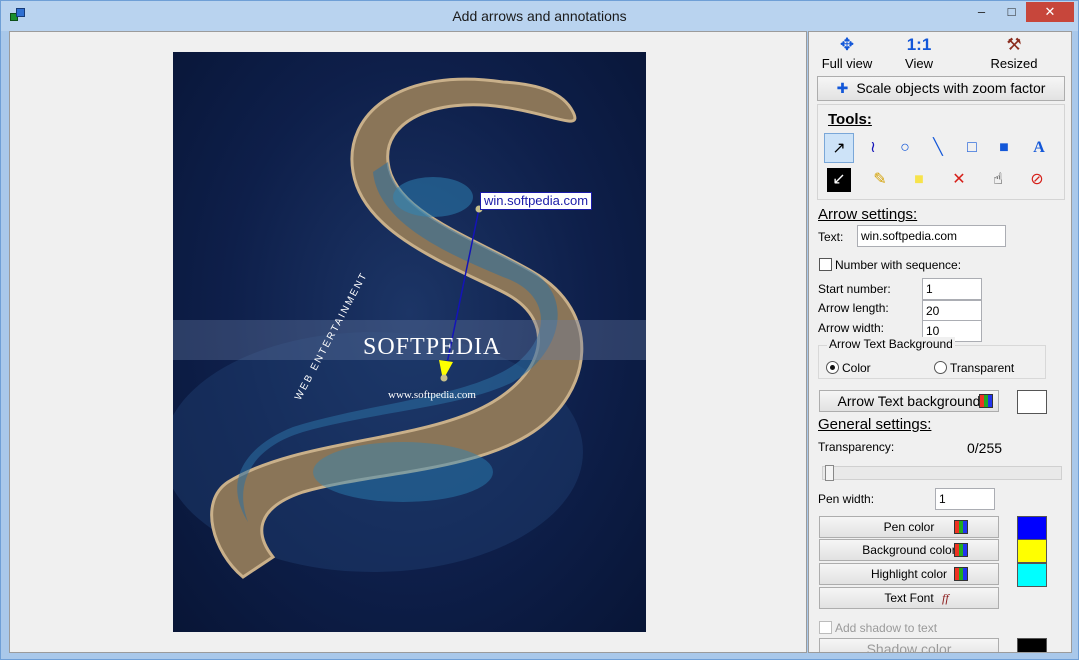  I want to click on pen-color-button: Pen color, so click(909, 527).